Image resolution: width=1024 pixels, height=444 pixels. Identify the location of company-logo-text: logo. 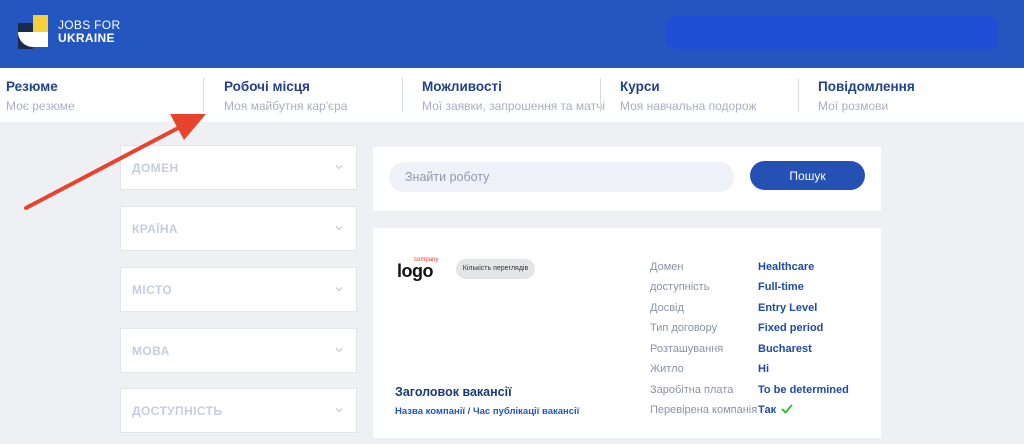
(415, 271).